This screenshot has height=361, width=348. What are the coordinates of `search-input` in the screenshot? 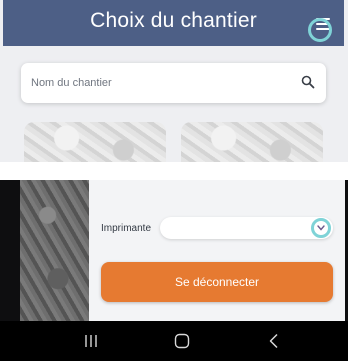 It's located at (161, 83).